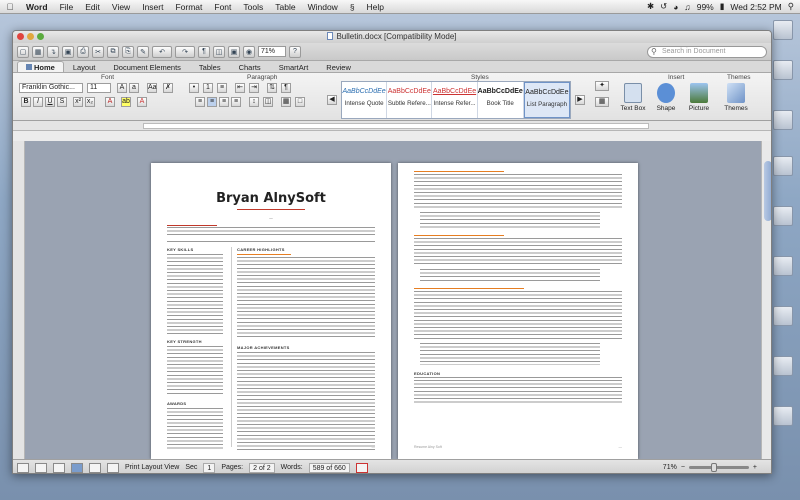  What do you see at coordinates (272, 51) in the screenshot?
I see `zoom-field: 71%` at bounding box center [272, 51].